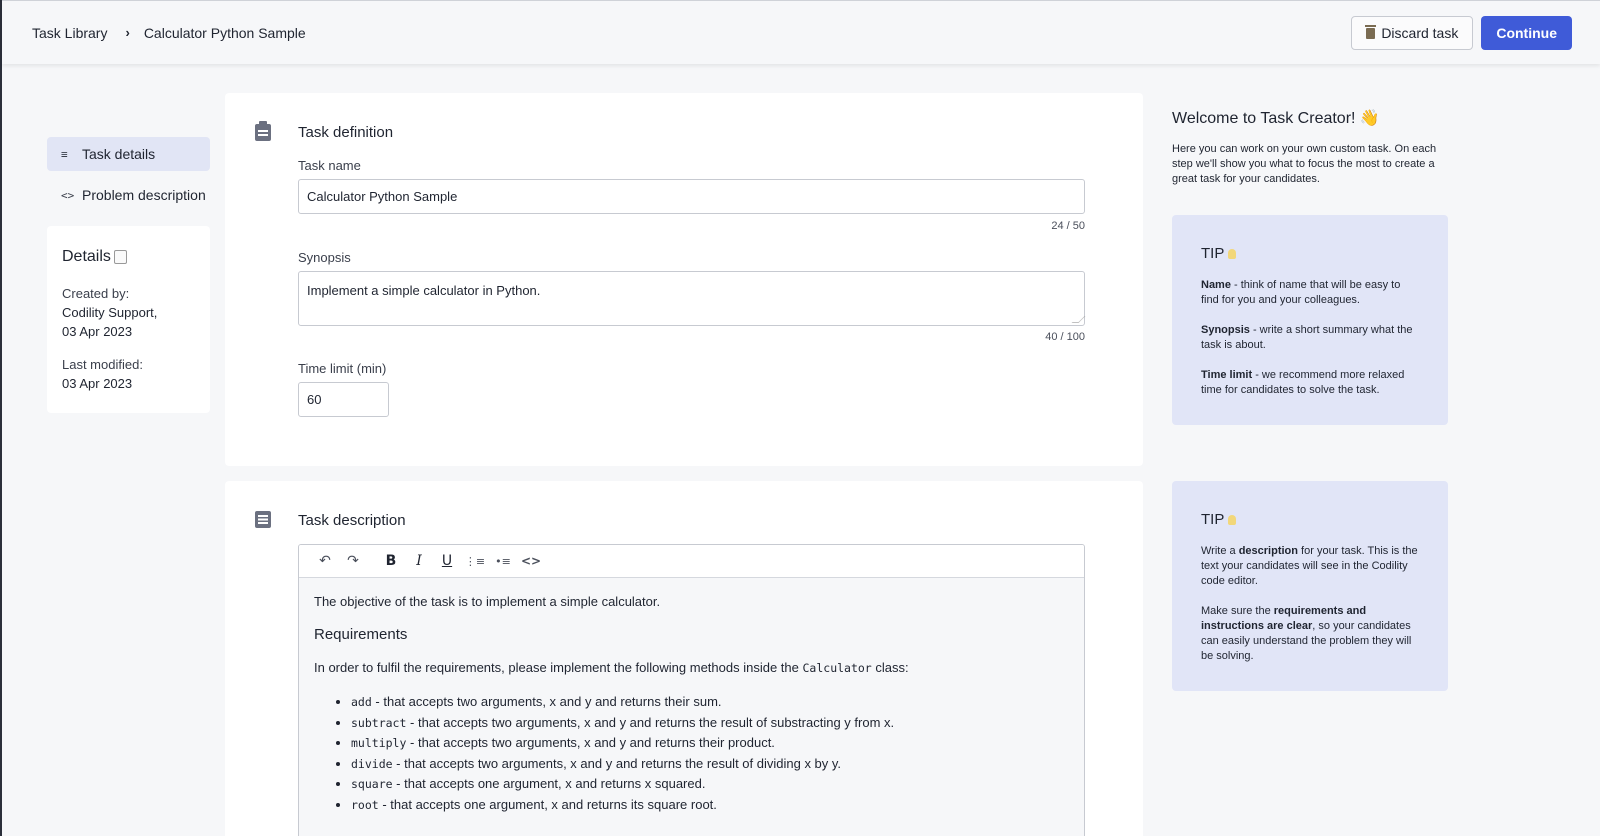 This screenshot has width=1600, height=836. What do you see at coordinates (365, 804) in the screenshot?
I see `method-code: root` at bounding box center [365, 804].